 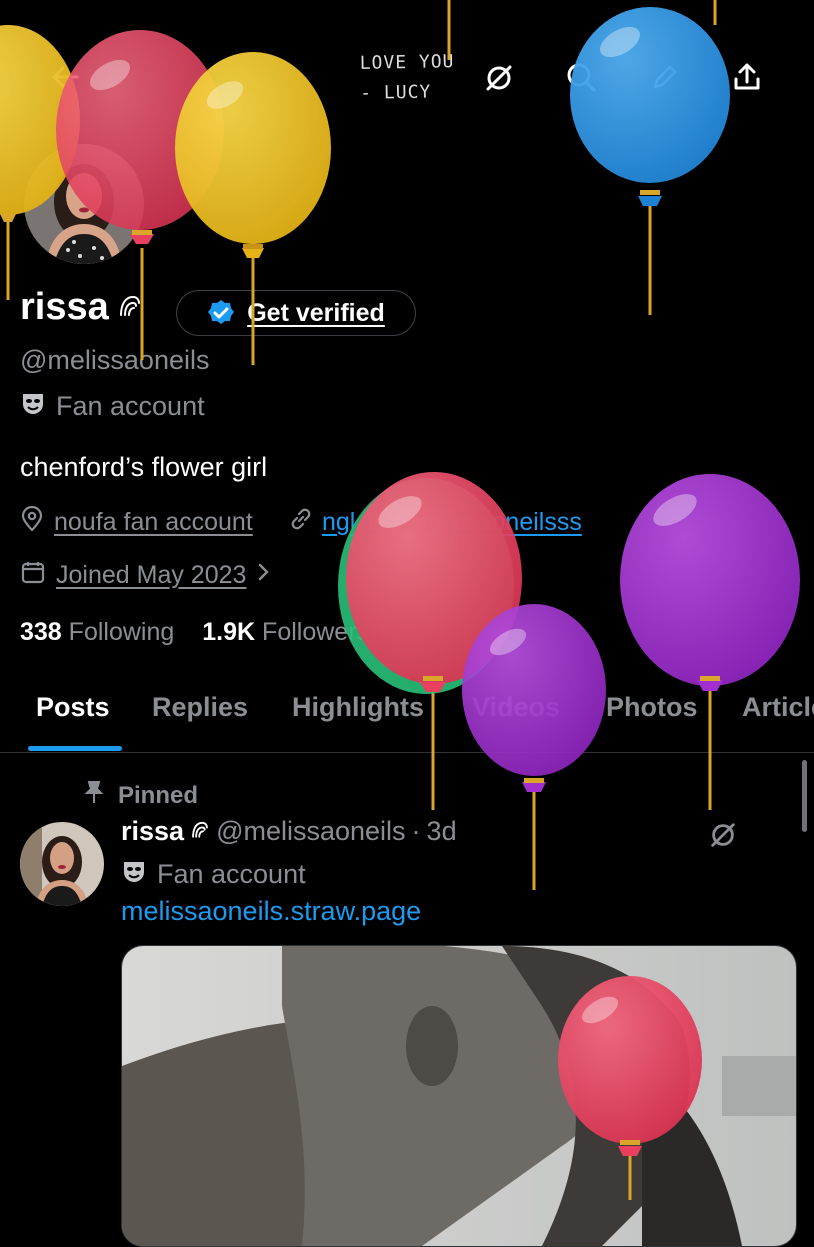 What do you see at coordinates (115, 360) in the screenshot?
I see `profile-handle: @melissaoneils` at bounding box center [115, 360].